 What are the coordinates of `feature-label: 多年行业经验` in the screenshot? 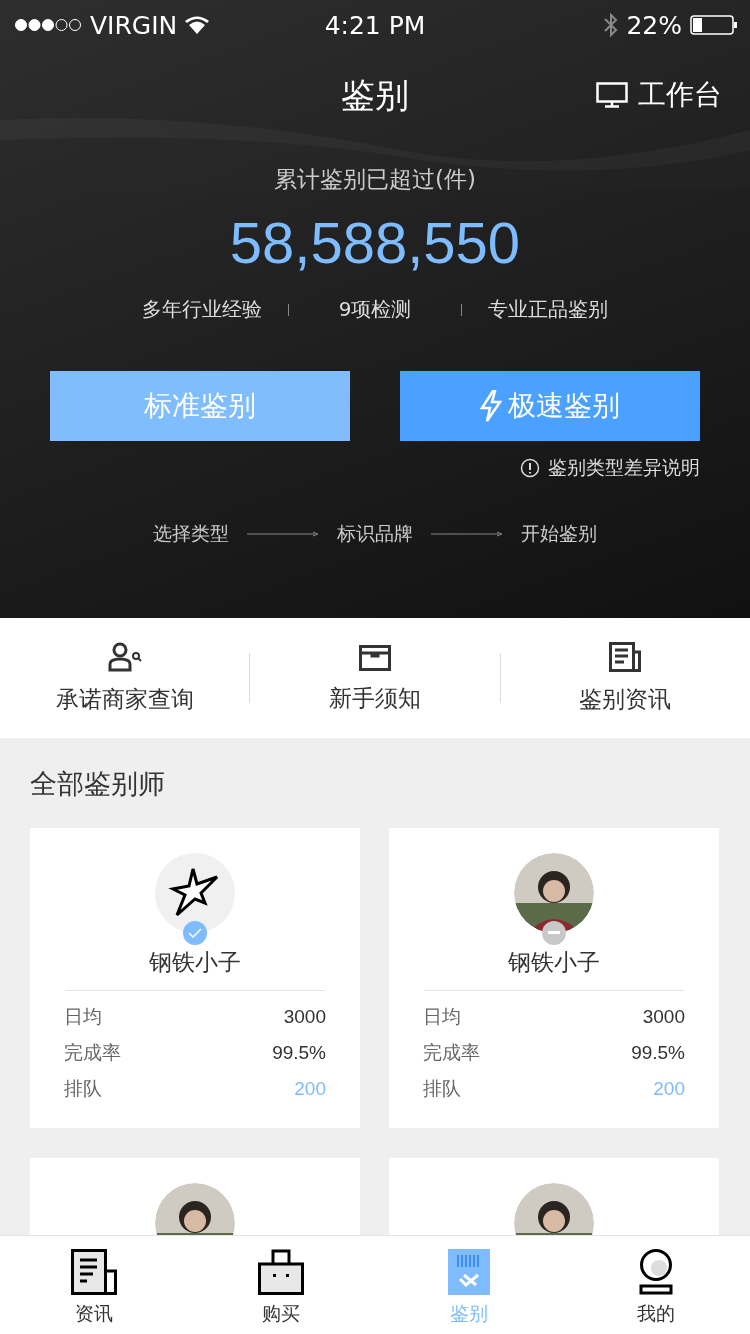 It's located at (202, 309).